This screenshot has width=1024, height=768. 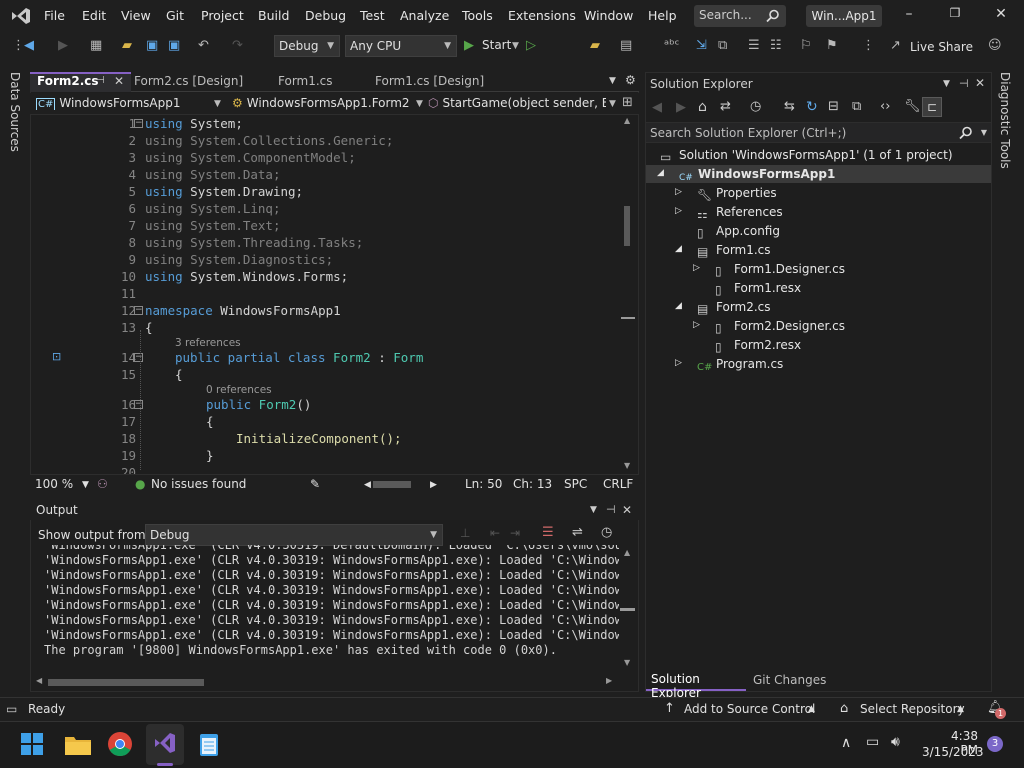 I want to click on nav-project-dropdown: C# WindowsFormsApp1, so click(x=129, y=103).